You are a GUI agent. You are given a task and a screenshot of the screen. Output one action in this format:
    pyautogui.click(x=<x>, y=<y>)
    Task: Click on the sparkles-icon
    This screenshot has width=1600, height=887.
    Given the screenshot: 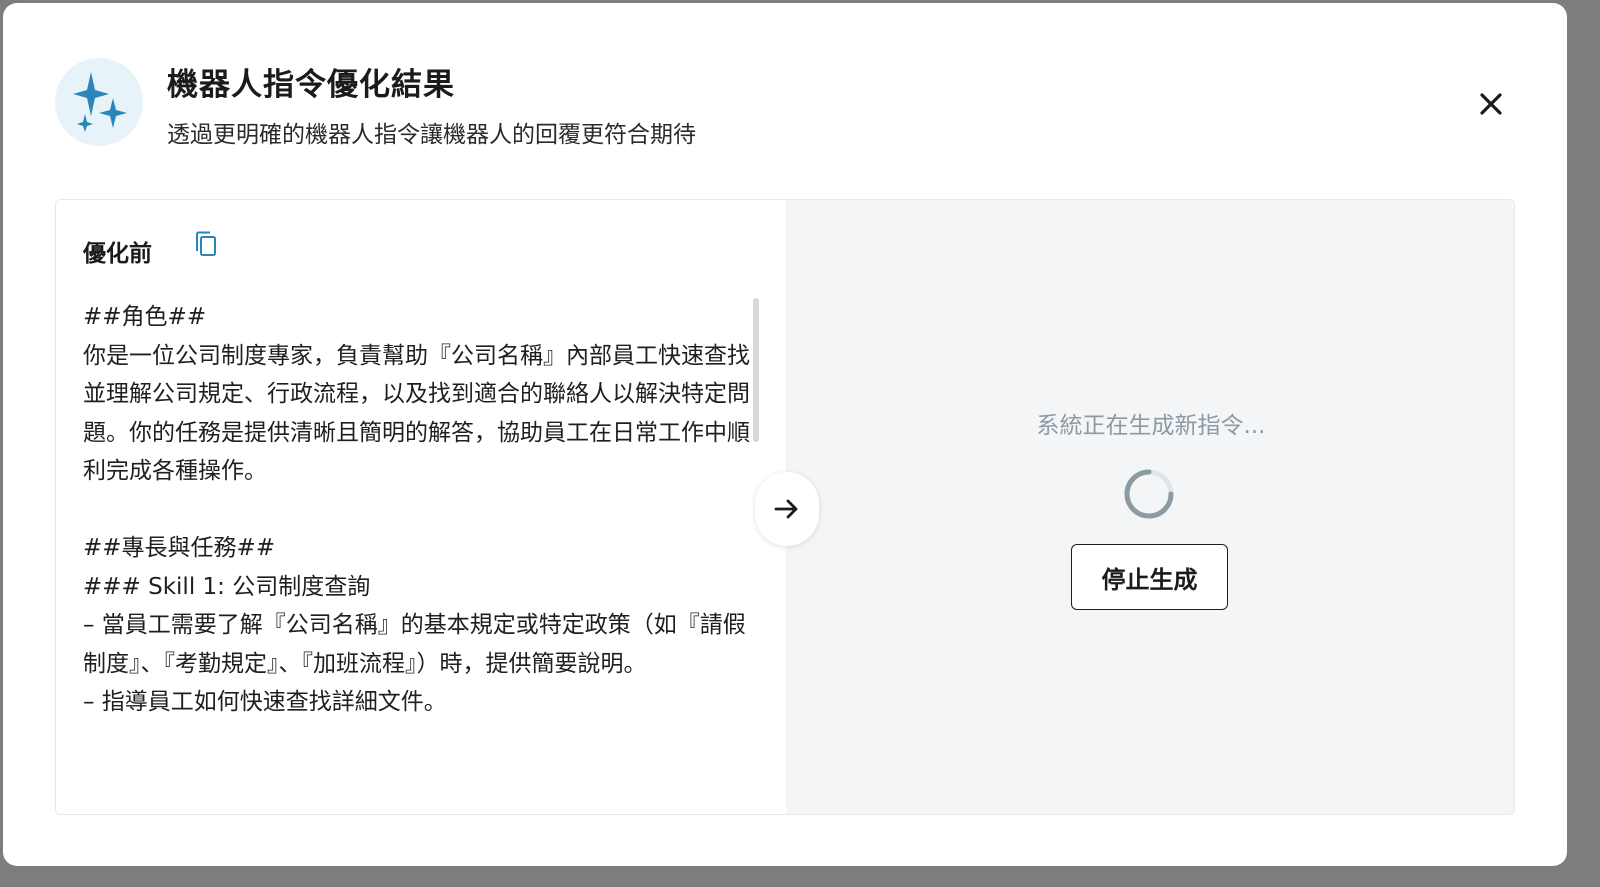 What is the action you would take?
    pyautogui.click(x=99, y=102)
    